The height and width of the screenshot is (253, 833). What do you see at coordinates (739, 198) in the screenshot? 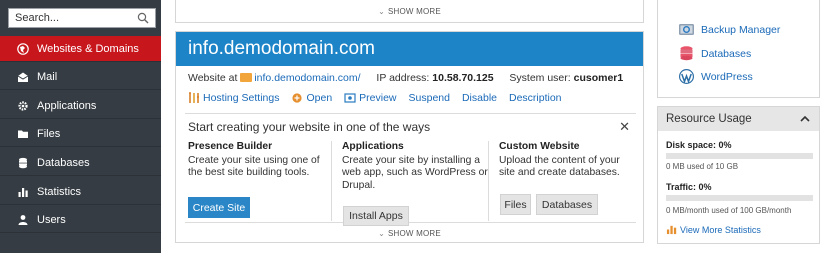
I see `traffic-bar` at bounding box center [739, 198].